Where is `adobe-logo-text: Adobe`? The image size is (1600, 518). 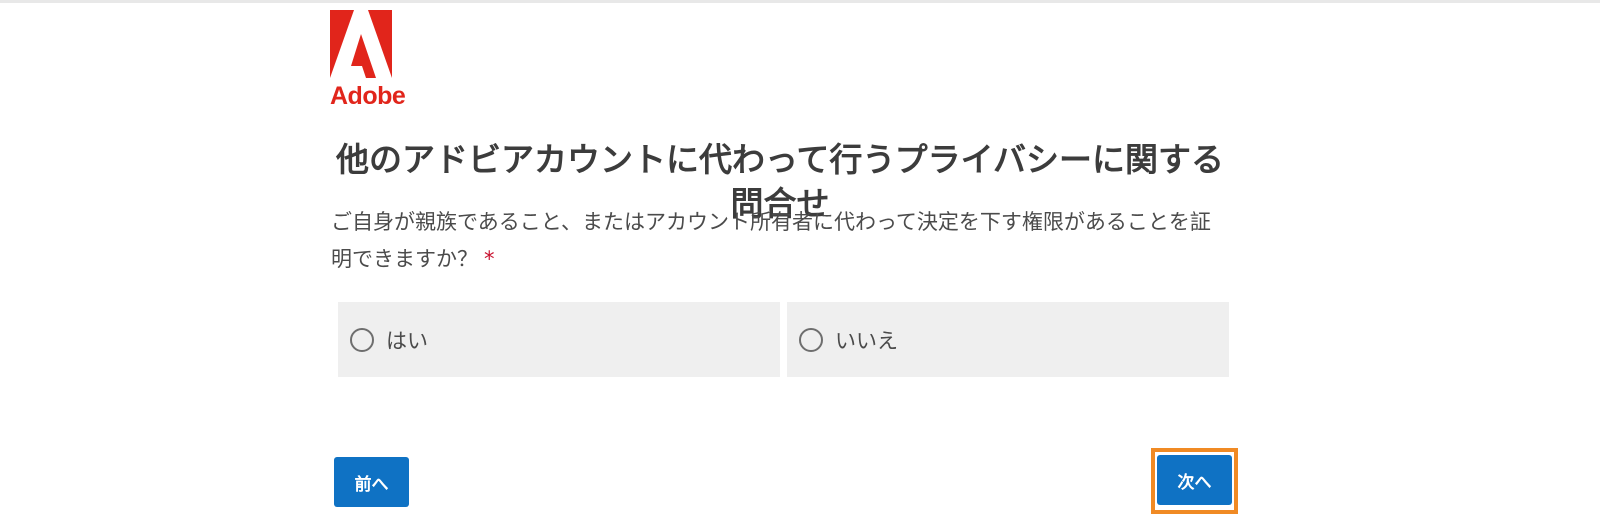
adobe-logo-text: Adobe is located at coordinates (368, 96).